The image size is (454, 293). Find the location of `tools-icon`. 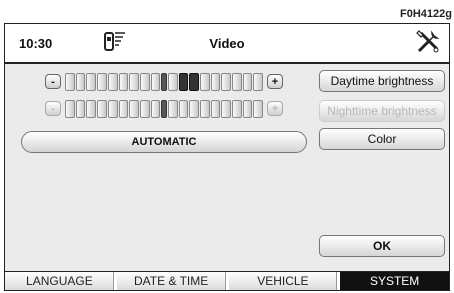

tools-icon is located at coordinates (428, 44).